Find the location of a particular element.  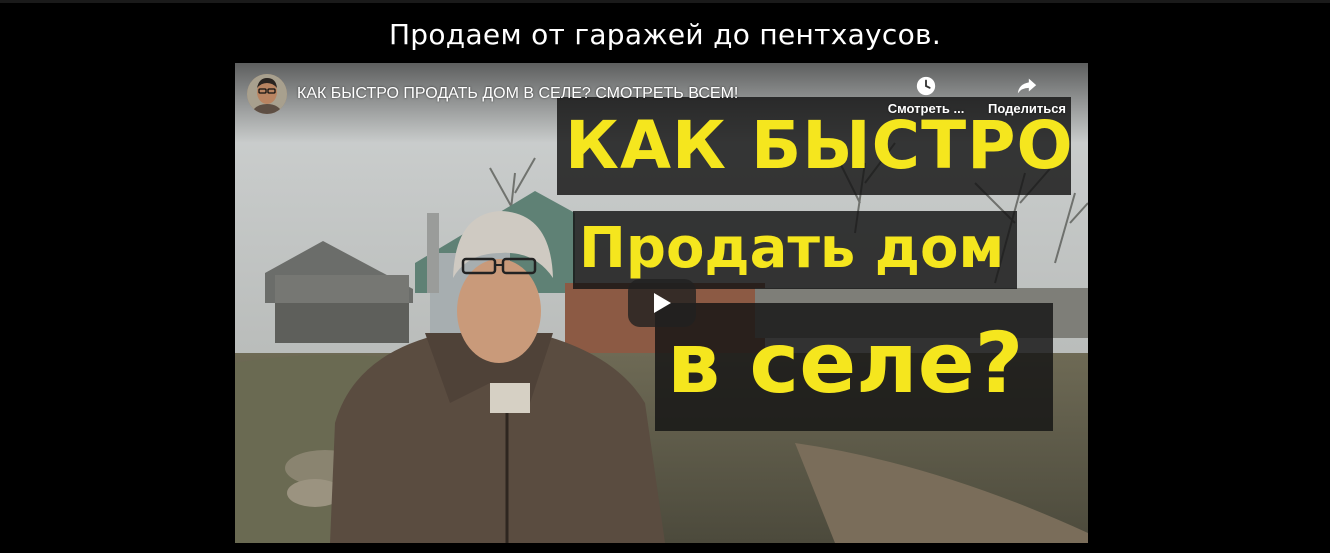

play-icon is located at coordinates (662, 303).